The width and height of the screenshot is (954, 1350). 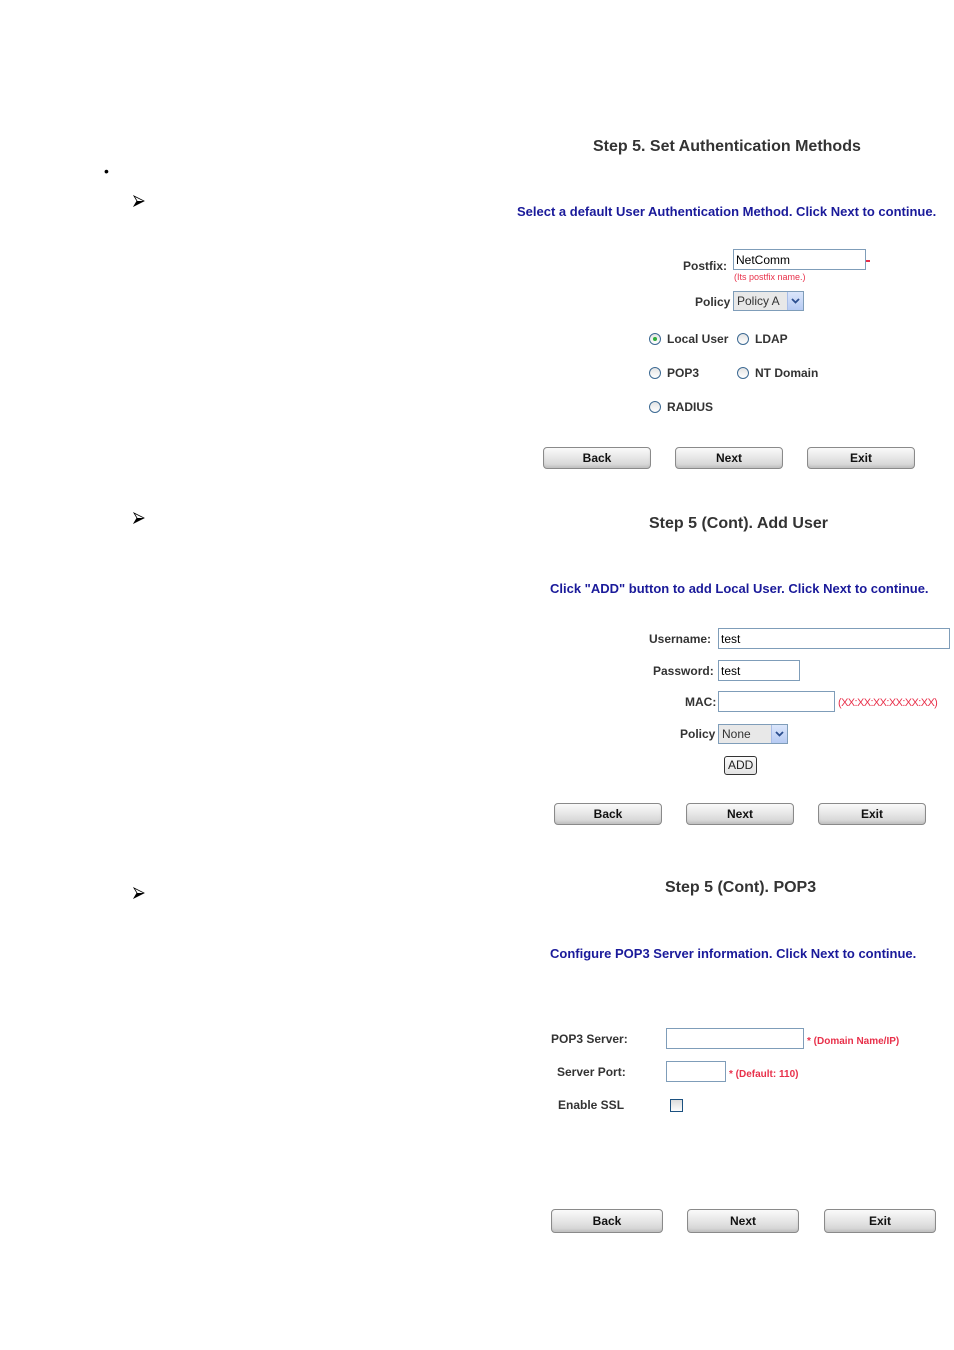 I want to click on username-input, so click(x=834, y=638).